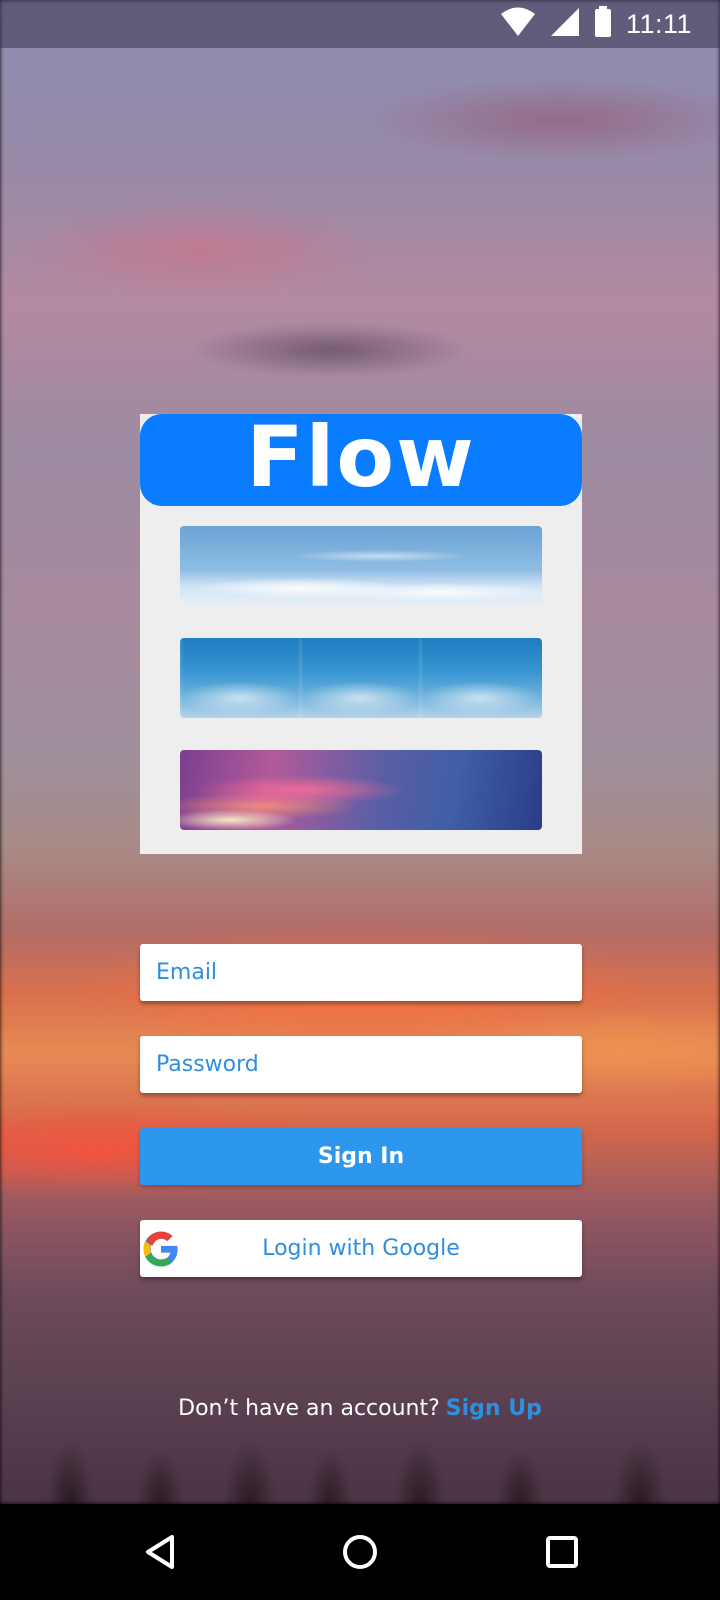 The width and height of the screenshot is (720, 1600). I want to click on status-bar: 11:11, so click(360, 24).